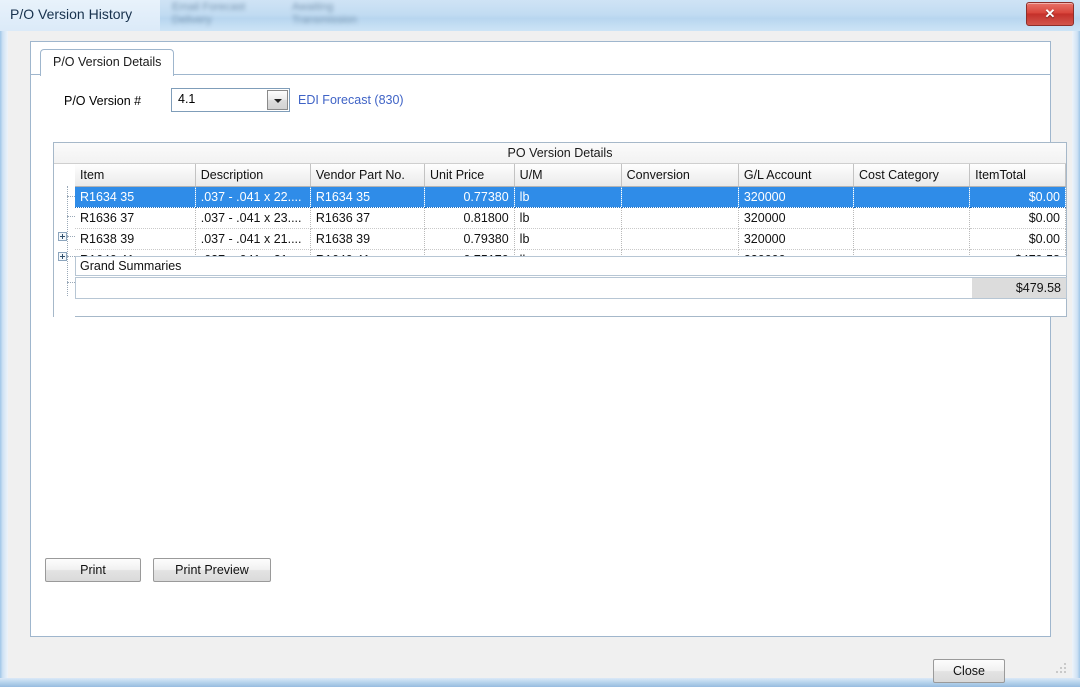 The image size is (1080, 687). Describe the element at coordinates (4, 359) in the screenshot. I see `window-frame-left` at that location.